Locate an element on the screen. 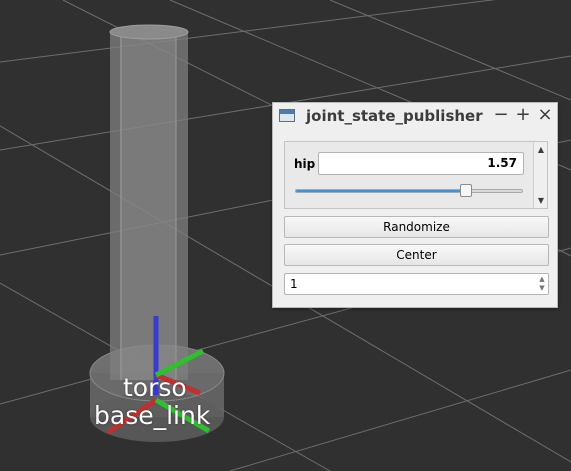  scroll-down-arrow-icon: ▼ is located at coordinates (541, 201).